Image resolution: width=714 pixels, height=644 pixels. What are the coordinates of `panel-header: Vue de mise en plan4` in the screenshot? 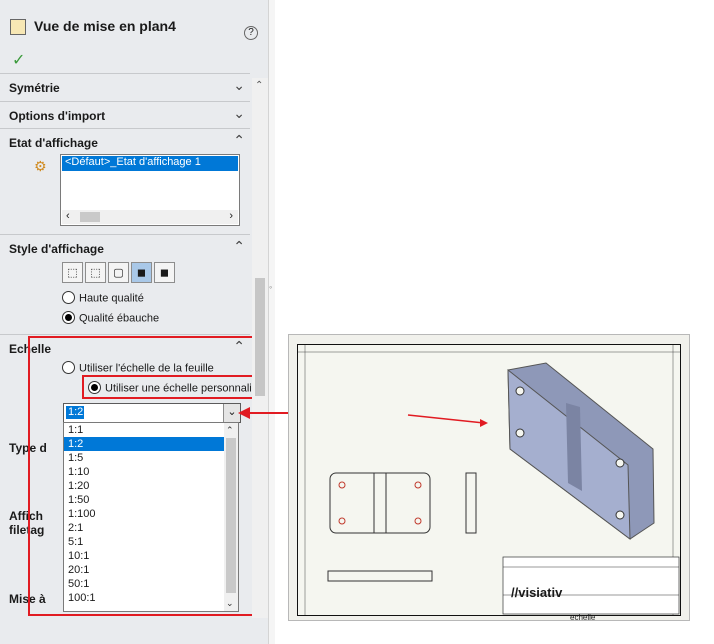 It's located at (93, 27).